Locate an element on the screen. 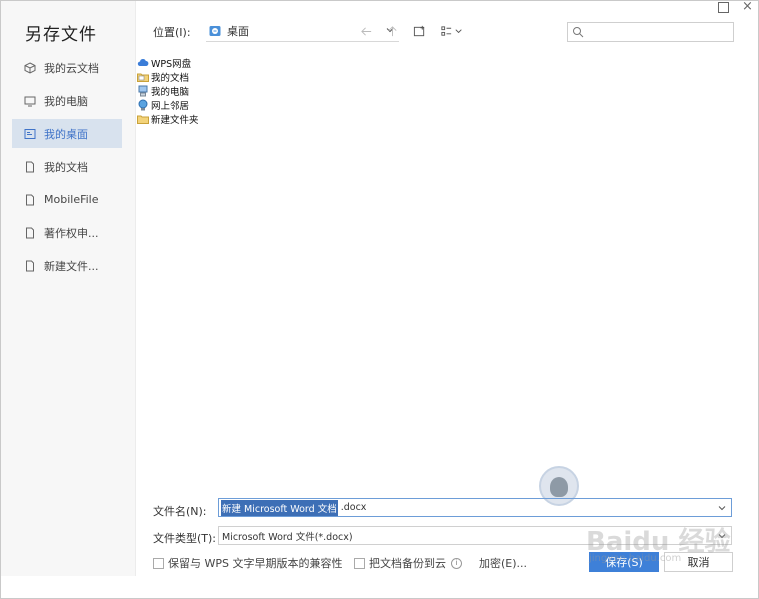 This screenshot has height=599, width=759. sidebar-item-label: 我的文档 is located at coordinates (66, 167).